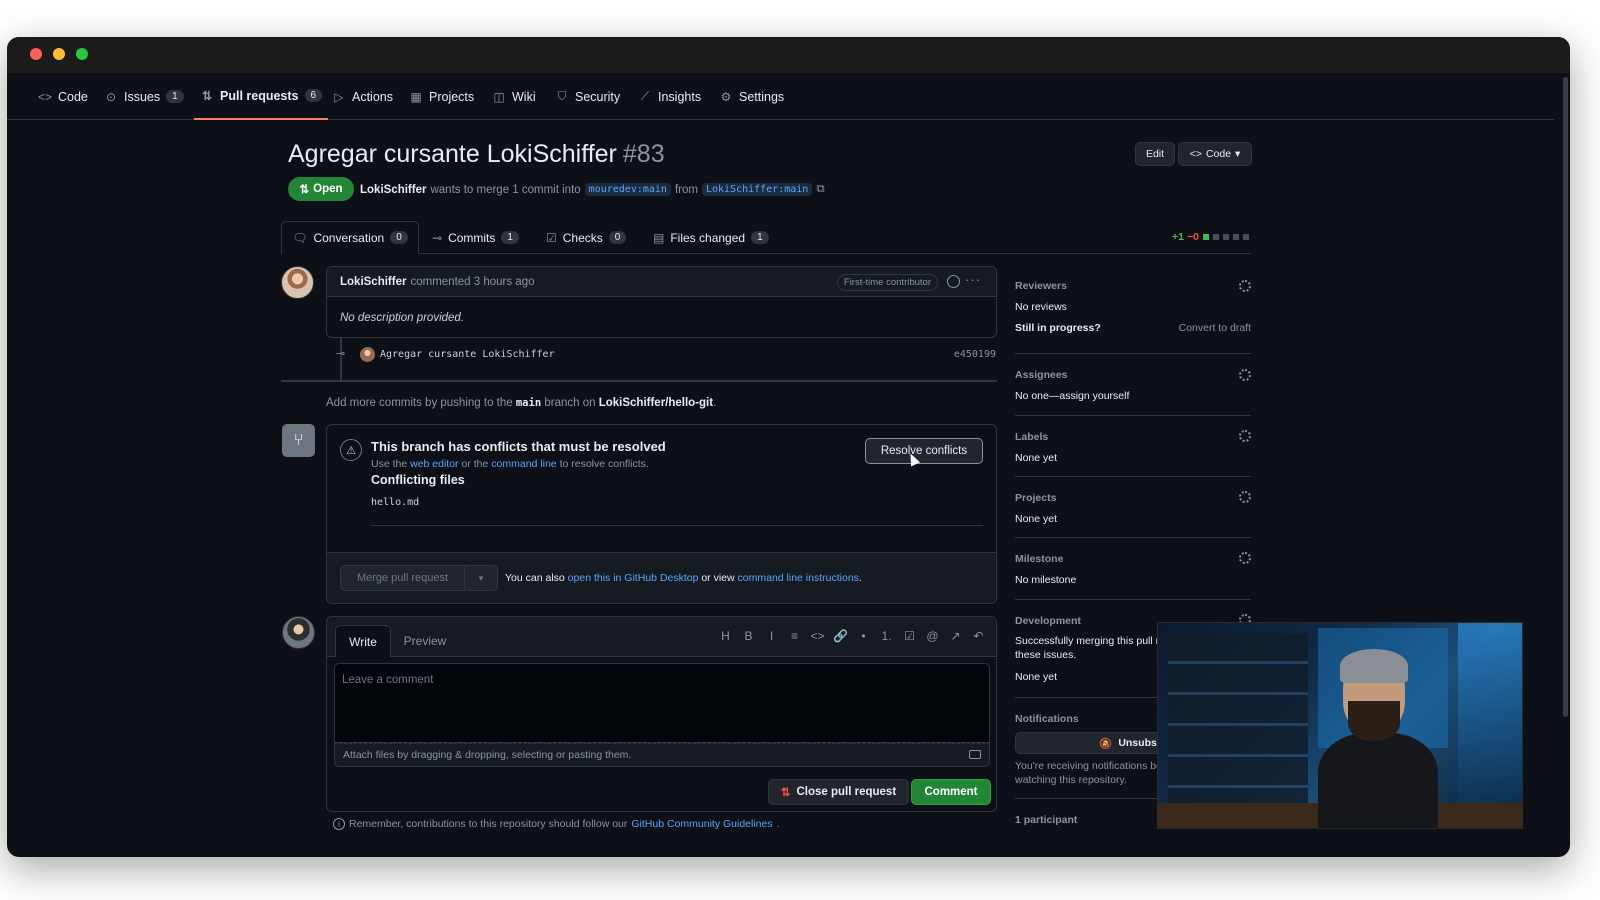  I want to click on from-text: from, so click(686, 189).